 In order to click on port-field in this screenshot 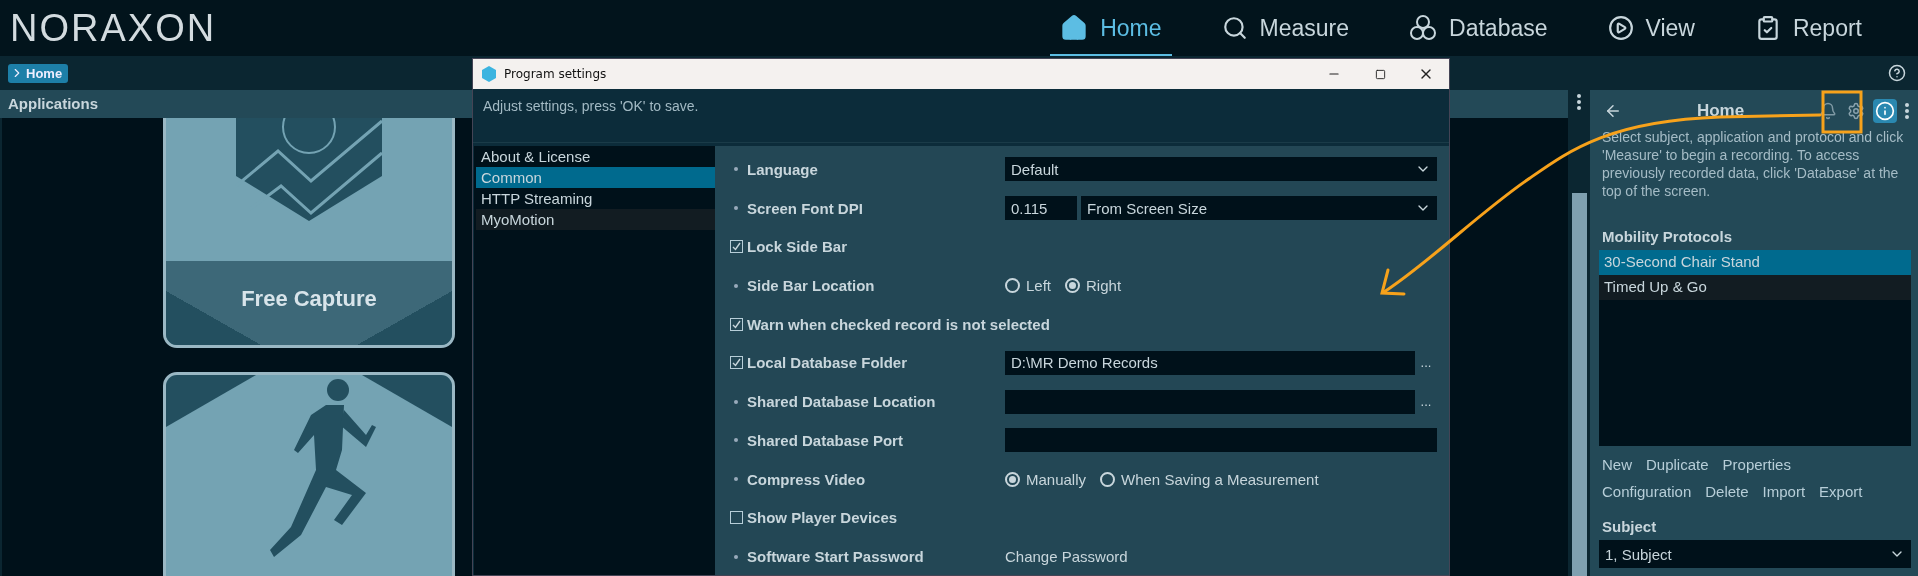, I will do `click(1221, 440)`.